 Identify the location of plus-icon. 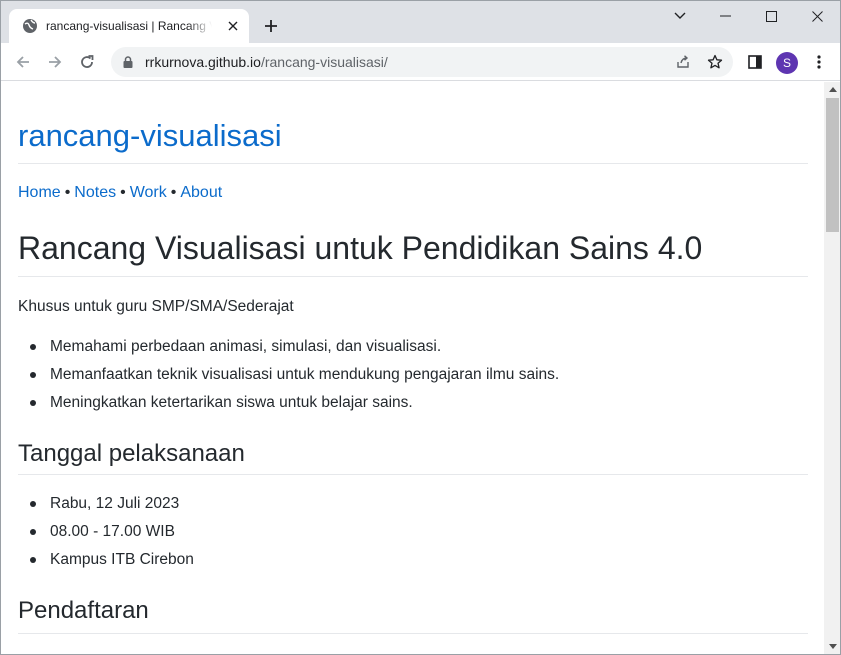
(271, 26).